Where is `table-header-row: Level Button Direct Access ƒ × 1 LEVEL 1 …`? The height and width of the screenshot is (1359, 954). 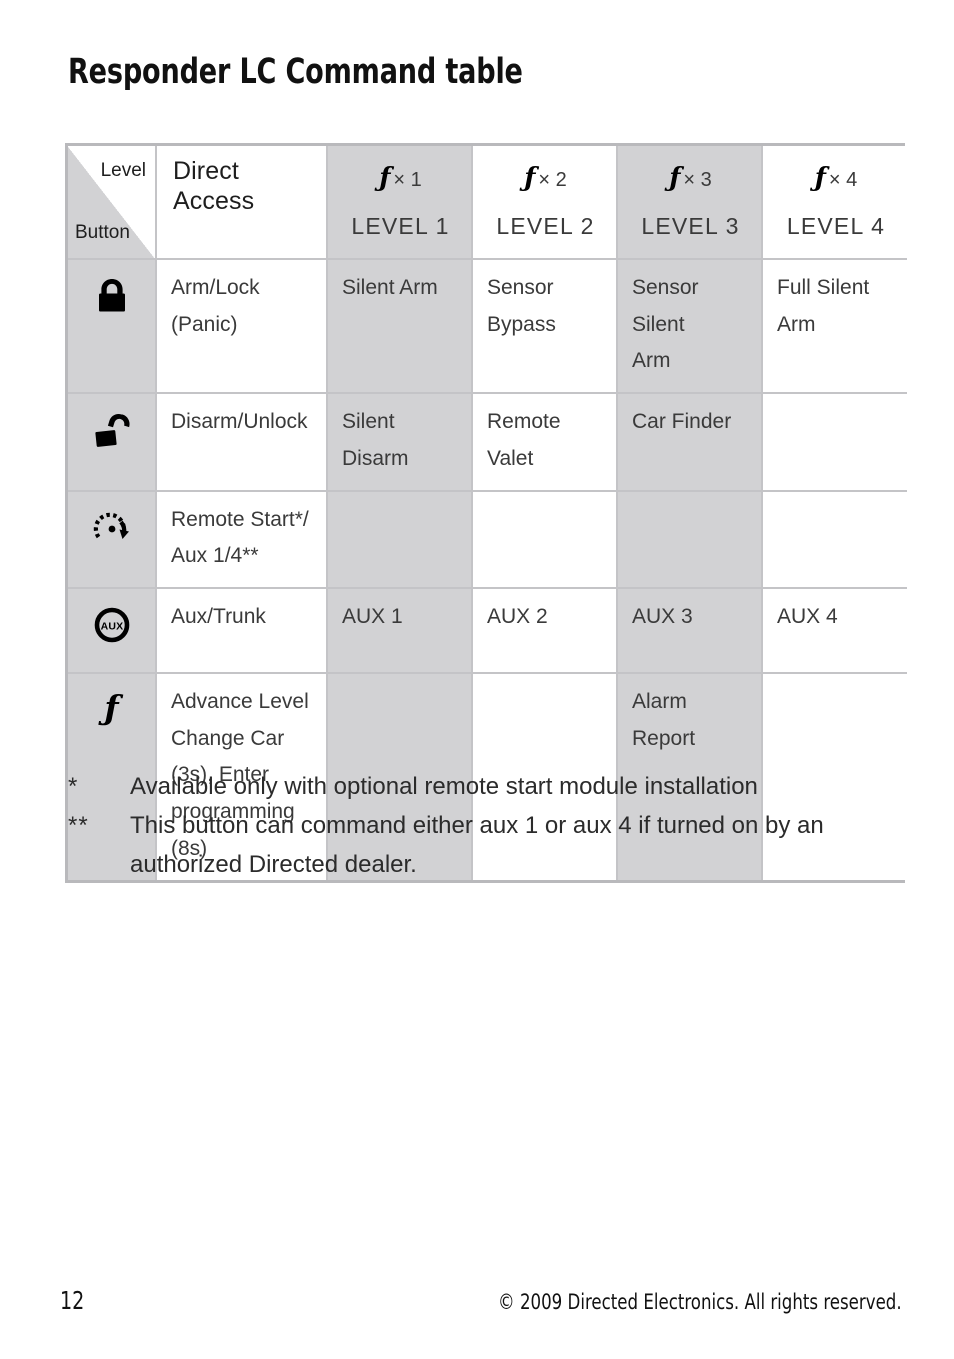 table-header-row: Level Button Direct Access ƒ × 1 LEVEL 1 … is located at coordinates (487, 203).